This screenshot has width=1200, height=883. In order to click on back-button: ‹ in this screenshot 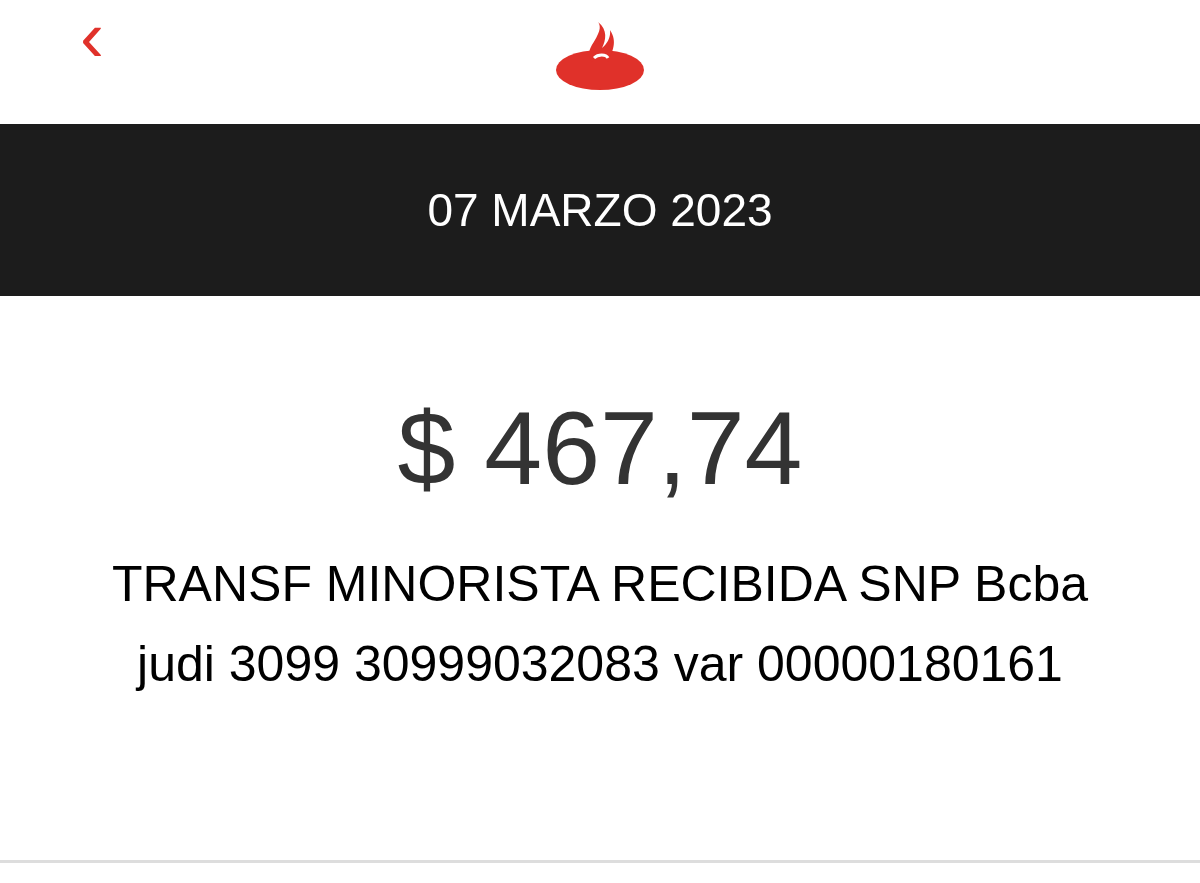, I will do `click(92, 36)`.